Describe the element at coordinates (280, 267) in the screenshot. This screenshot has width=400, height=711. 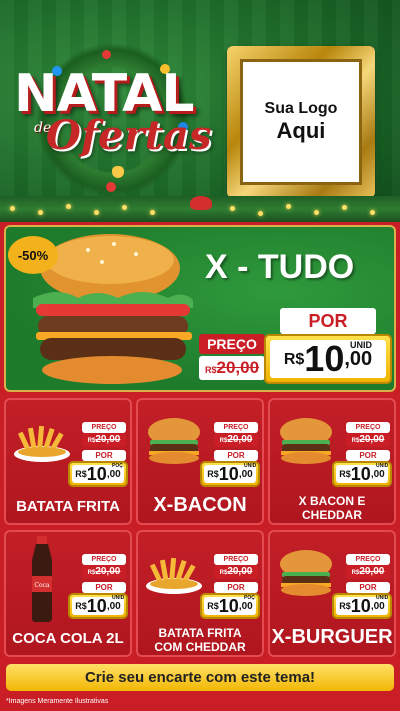
I see `featured-product-name: X - TUDO` at that location.